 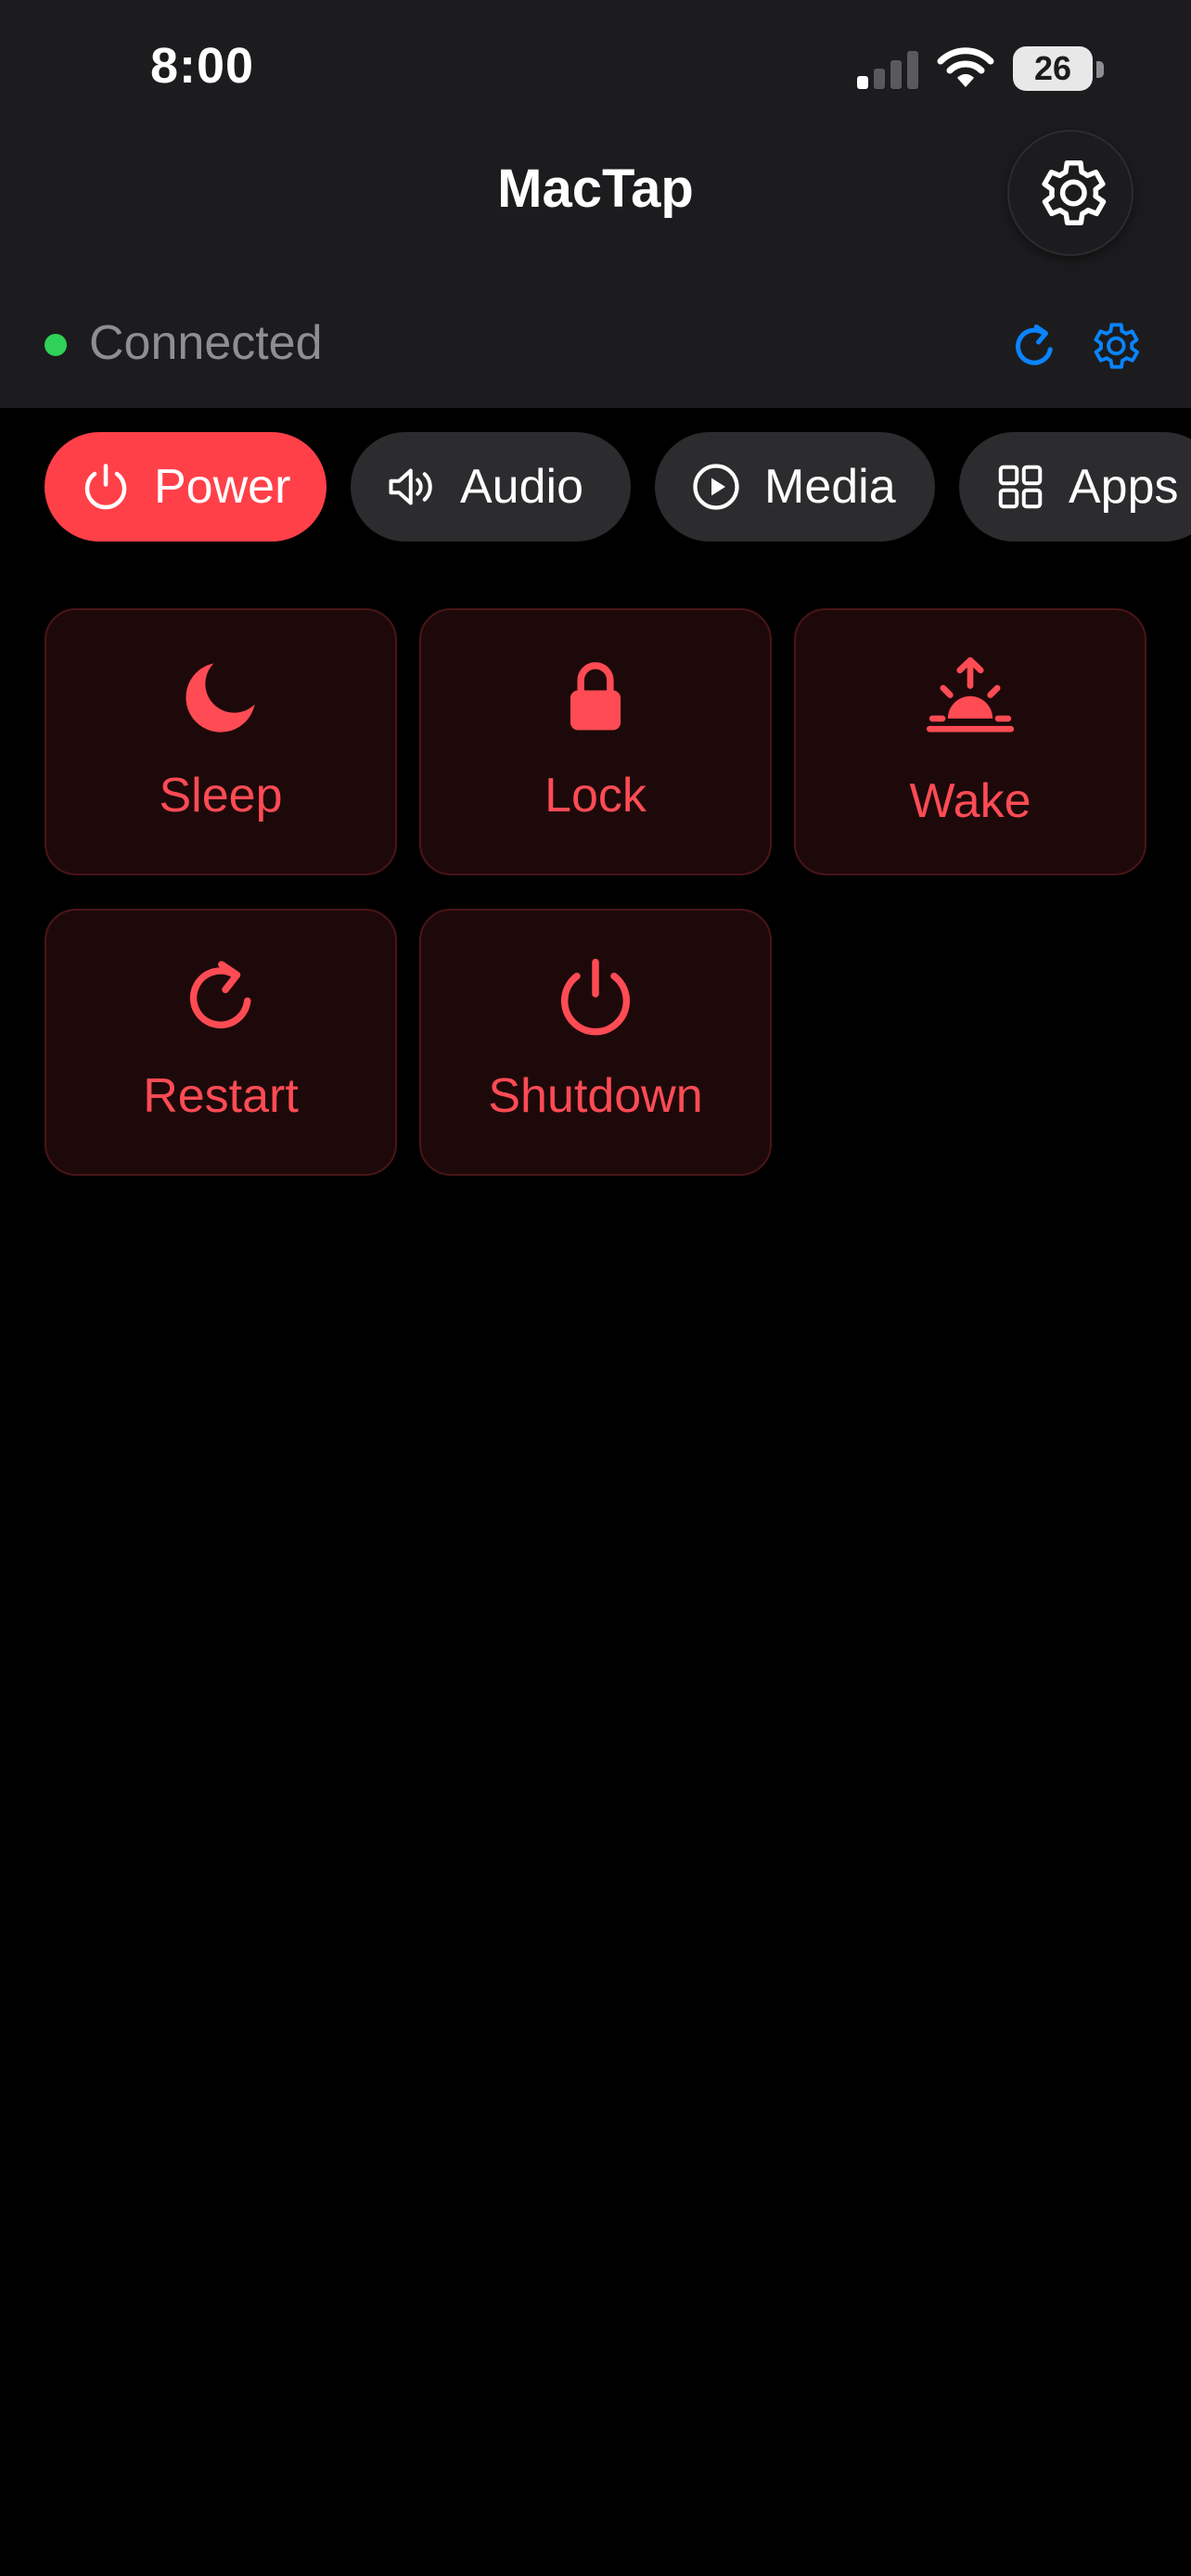 I want to click on settings-button, so click(x=1070, y=193).